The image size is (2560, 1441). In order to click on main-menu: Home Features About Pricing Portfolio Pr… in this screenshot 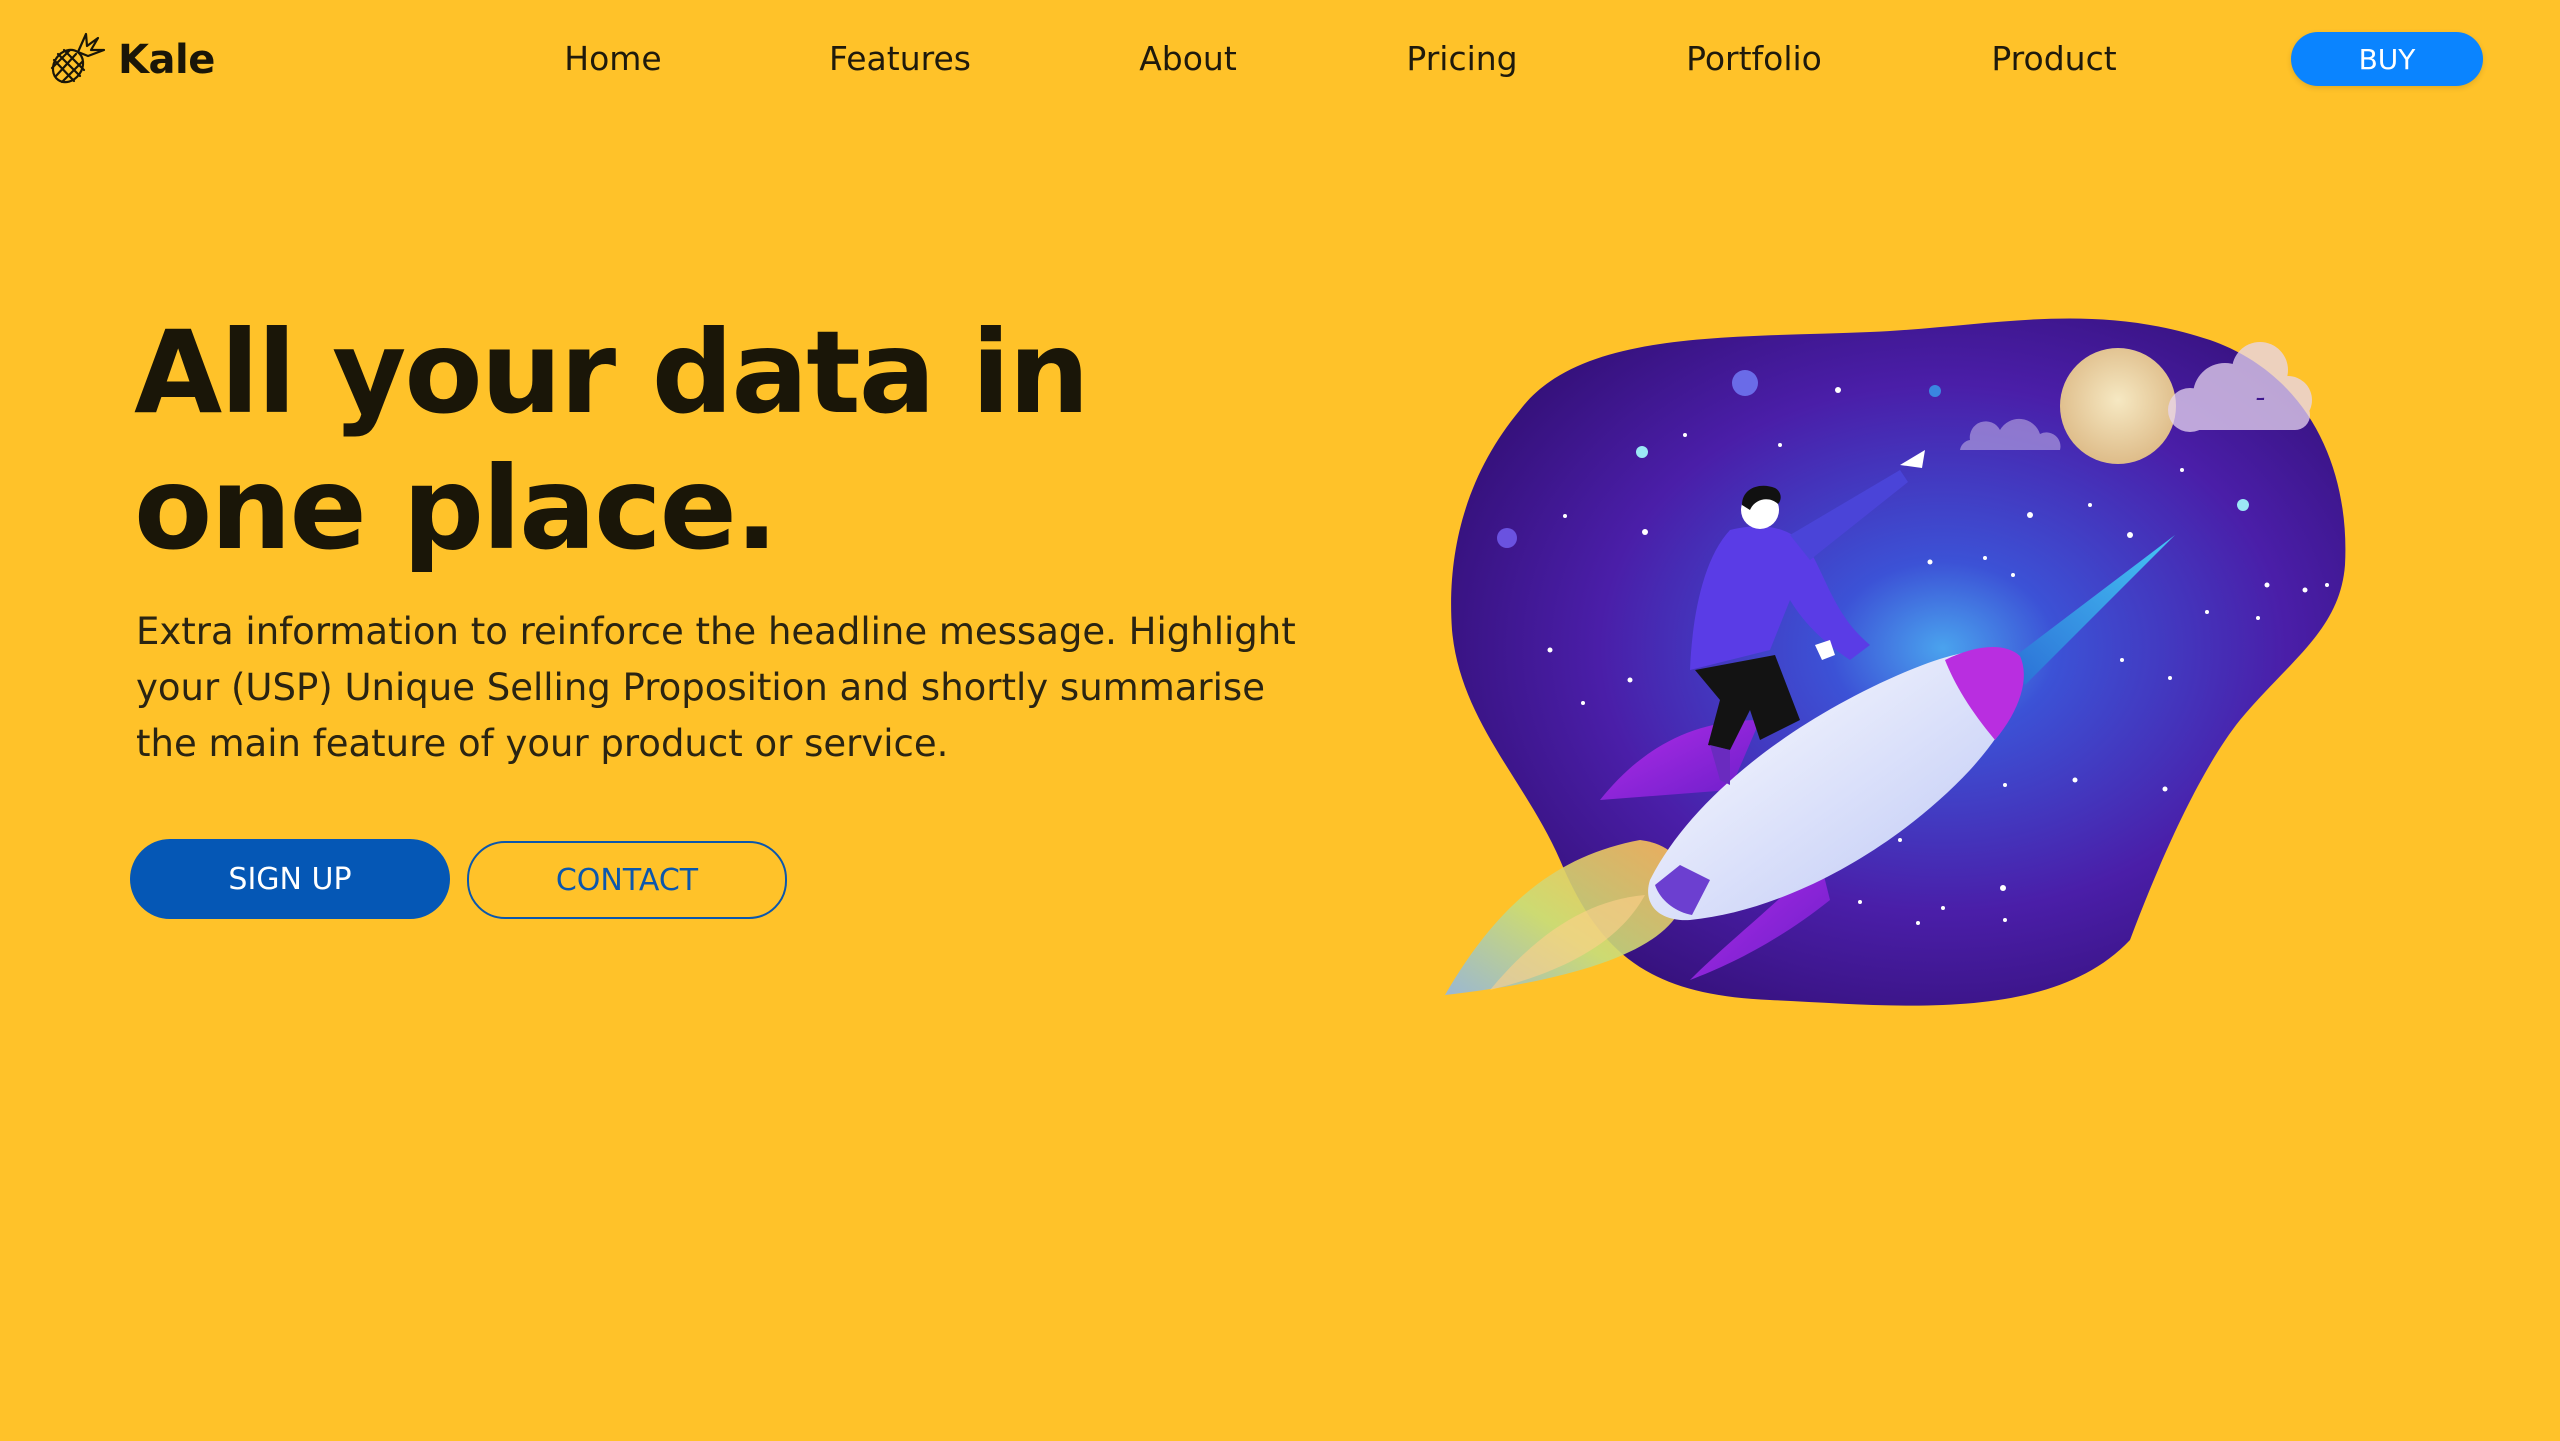, I will do `click(1280, 59)`.